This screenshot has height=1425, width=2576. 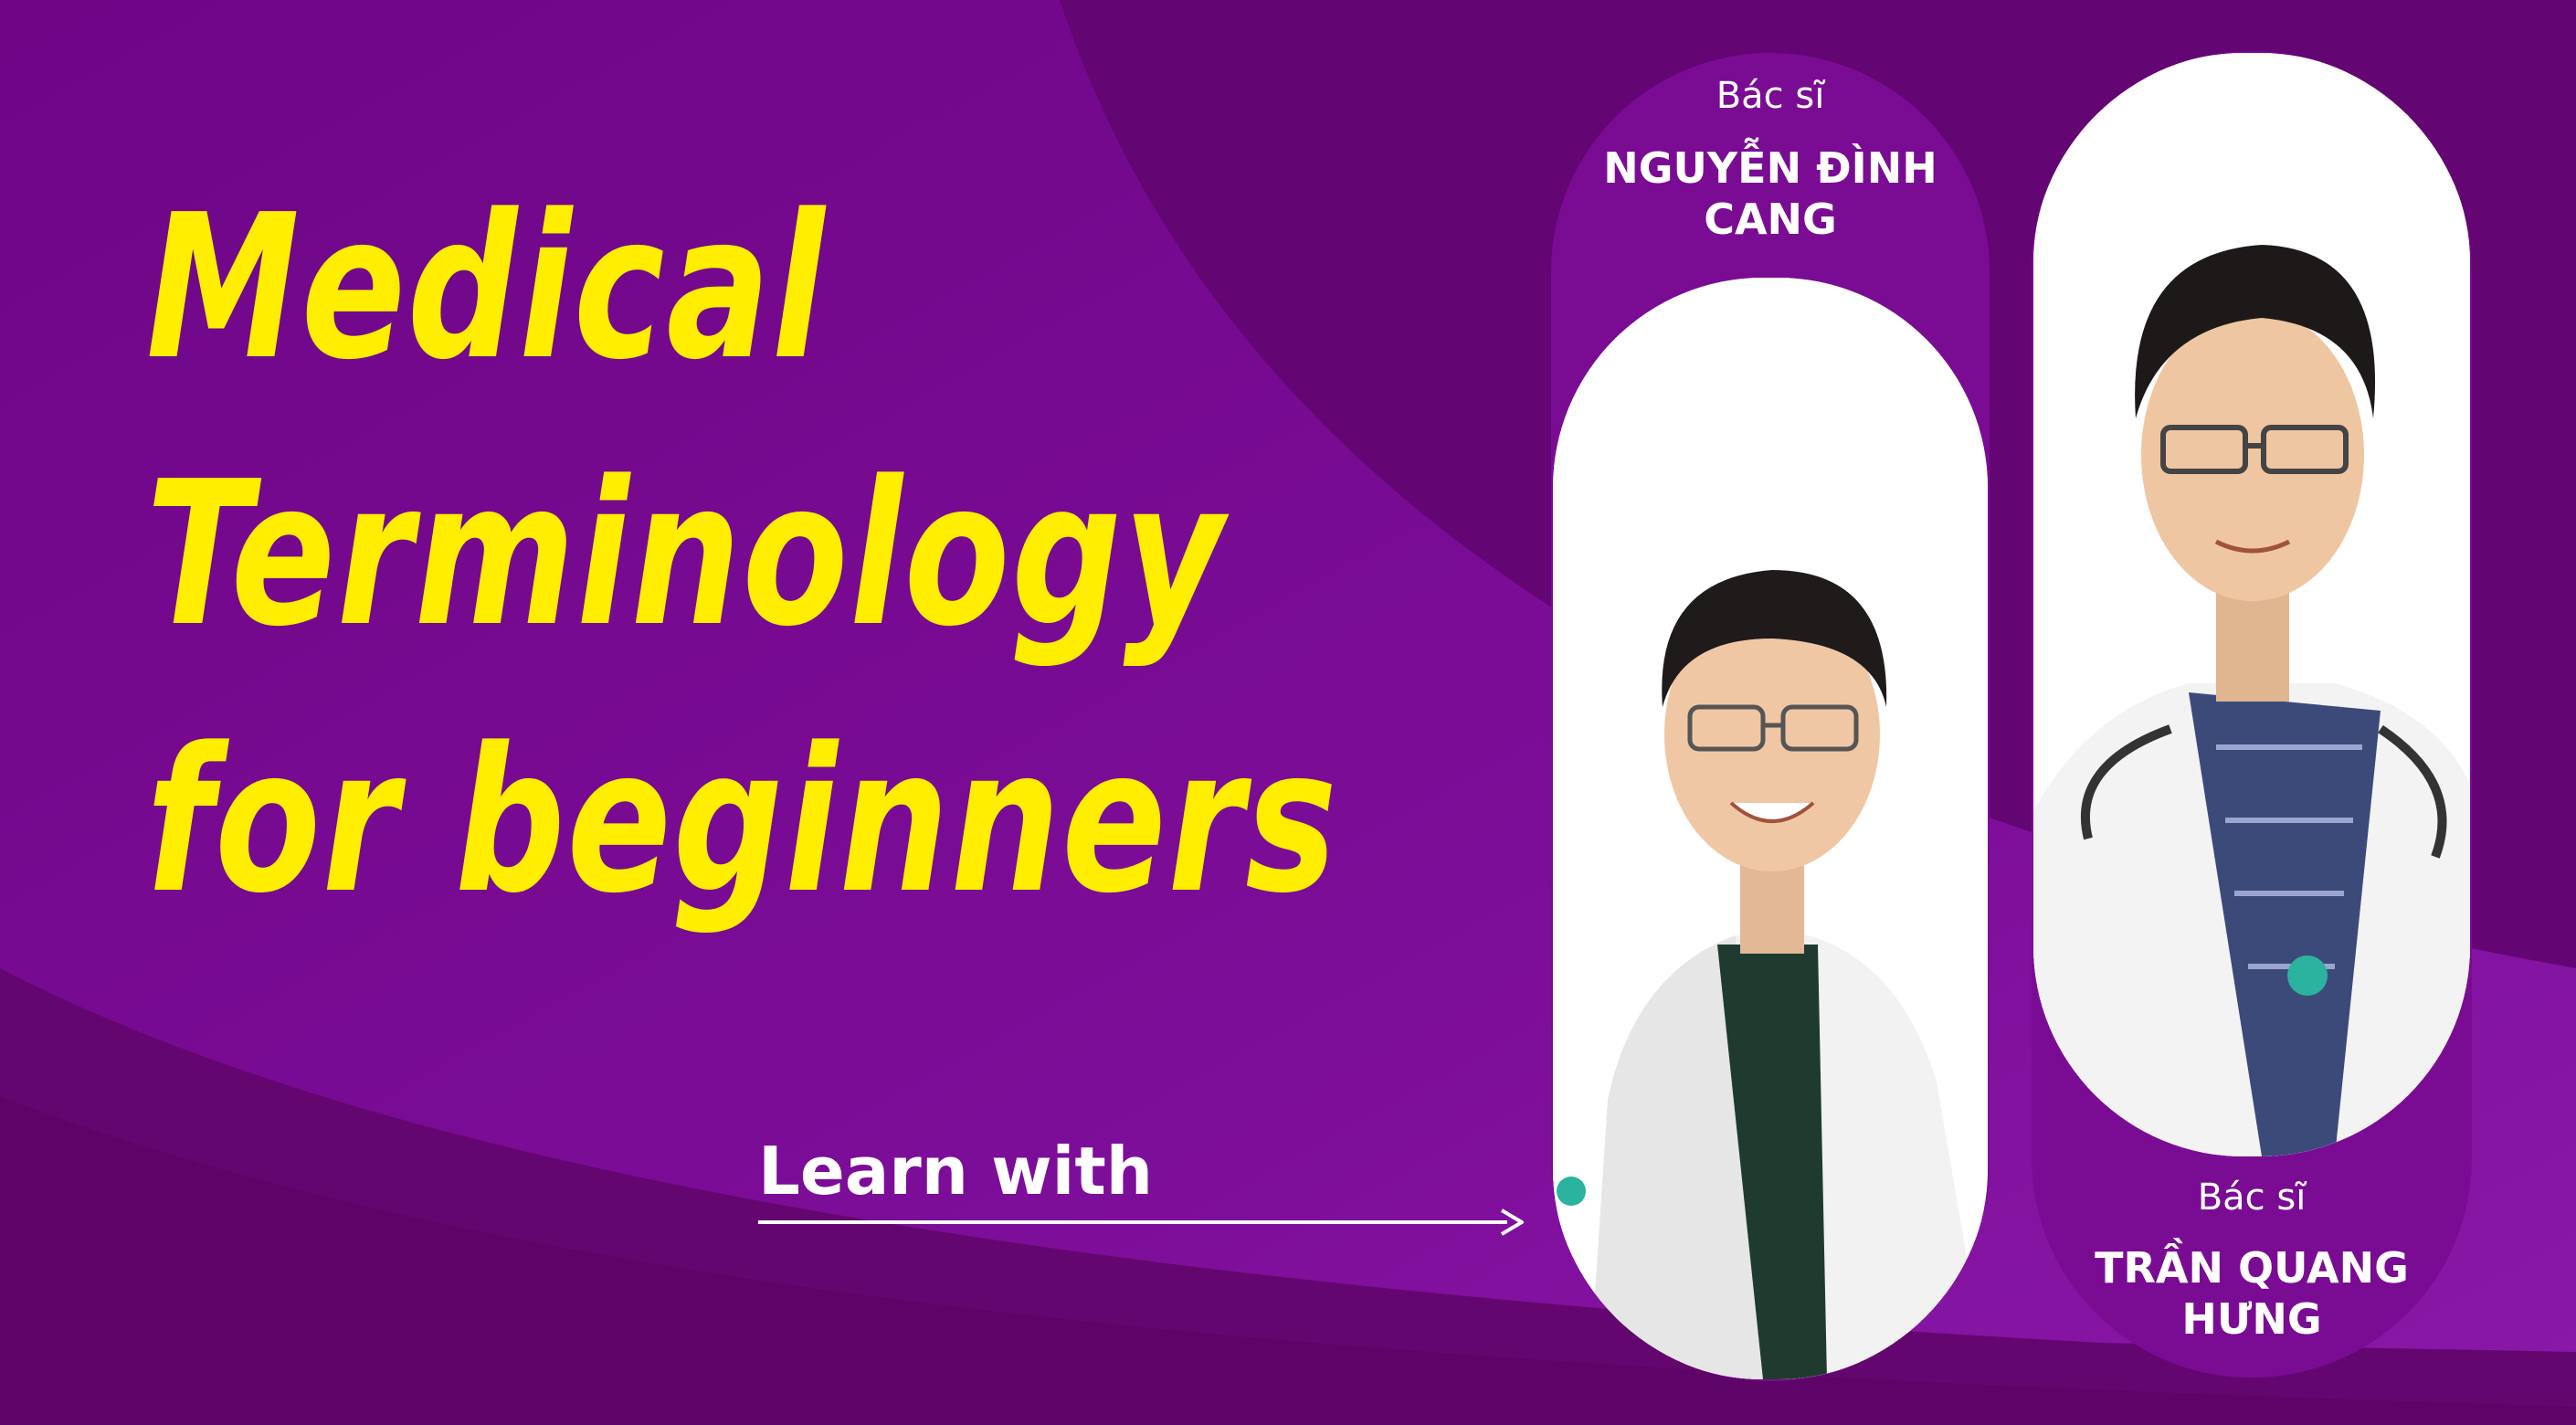 What do you see at coordinates (2251, 1319) in the screenshot?
I see `doctor-2-name-line-2: HƯNG` at bounding box center [2251, 1319].